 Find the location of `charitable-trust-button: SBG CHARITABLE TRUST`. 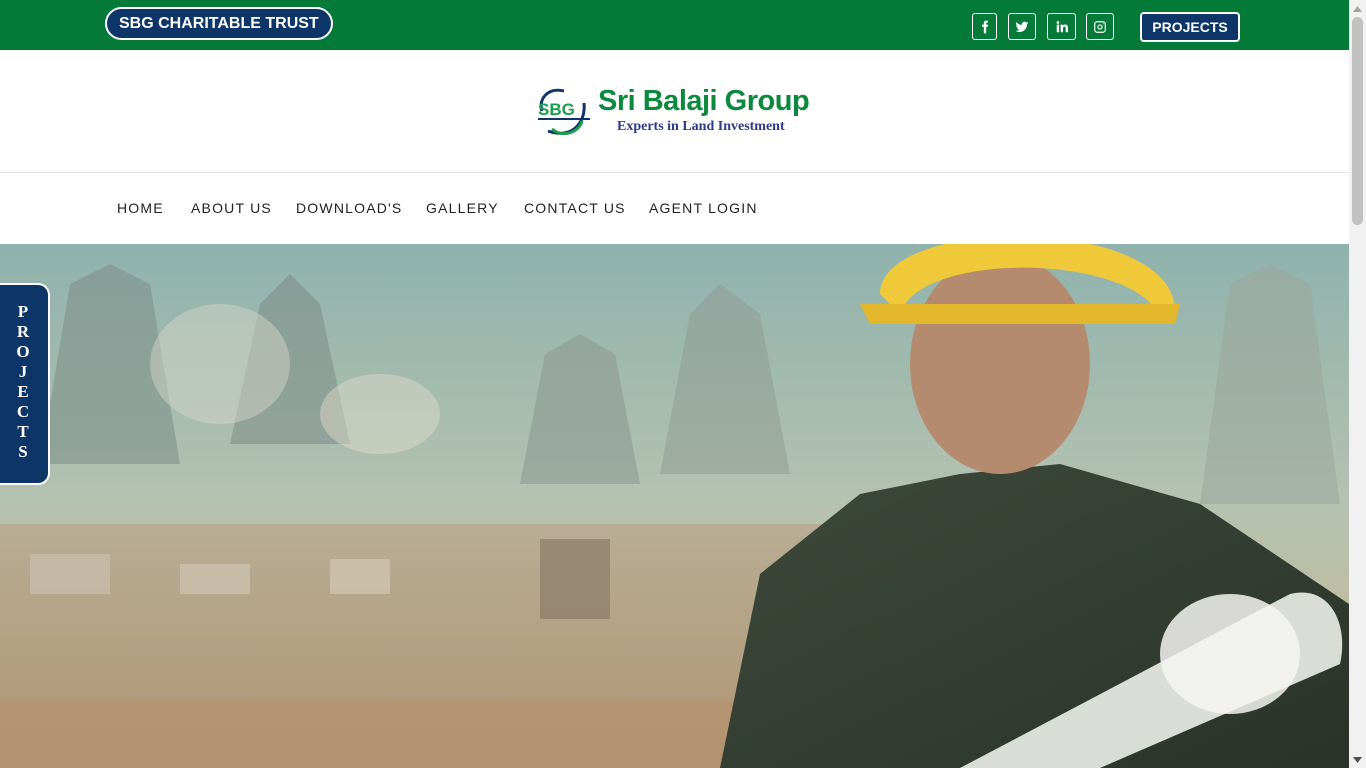

charitable-trust-button: SBG CHARITABLE TRUST is located at coordinates (219, 23).